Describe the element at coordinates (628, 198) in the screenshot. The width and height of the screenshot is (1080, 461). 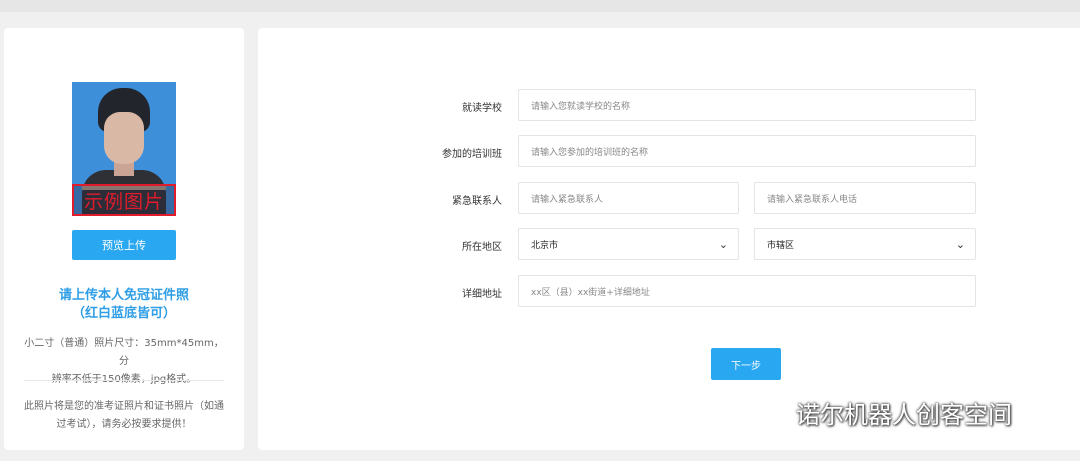
I see `contact-name-input: 请输入紧急联系人` at that location.